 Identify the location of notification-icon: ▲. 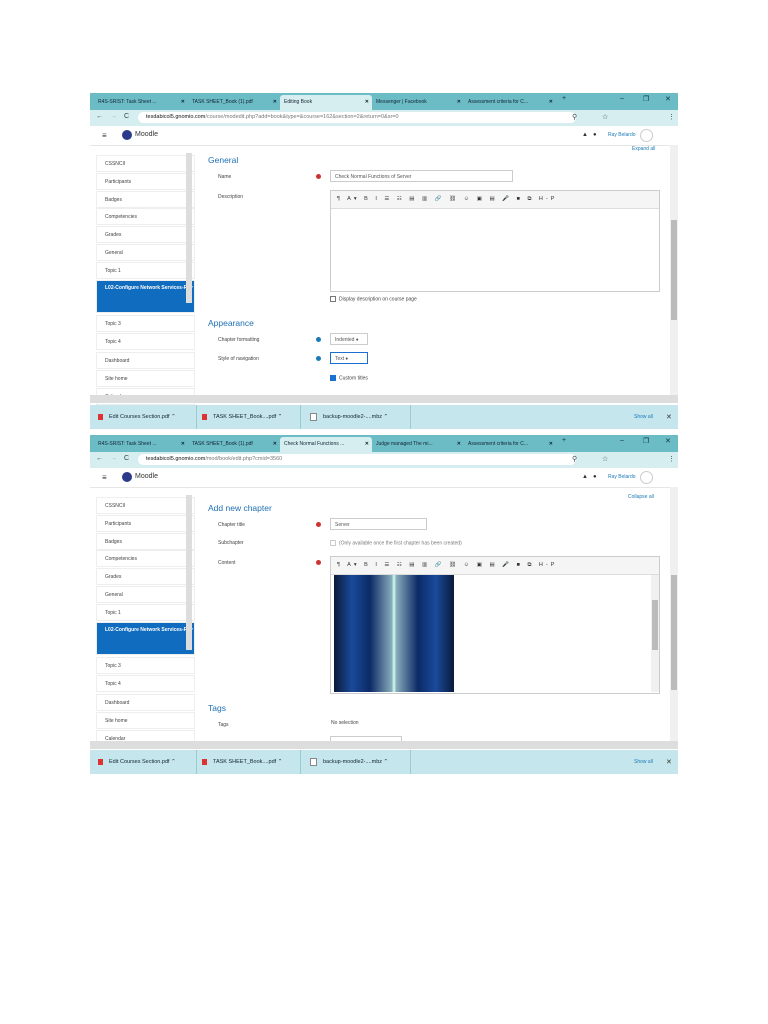
(585, 477).